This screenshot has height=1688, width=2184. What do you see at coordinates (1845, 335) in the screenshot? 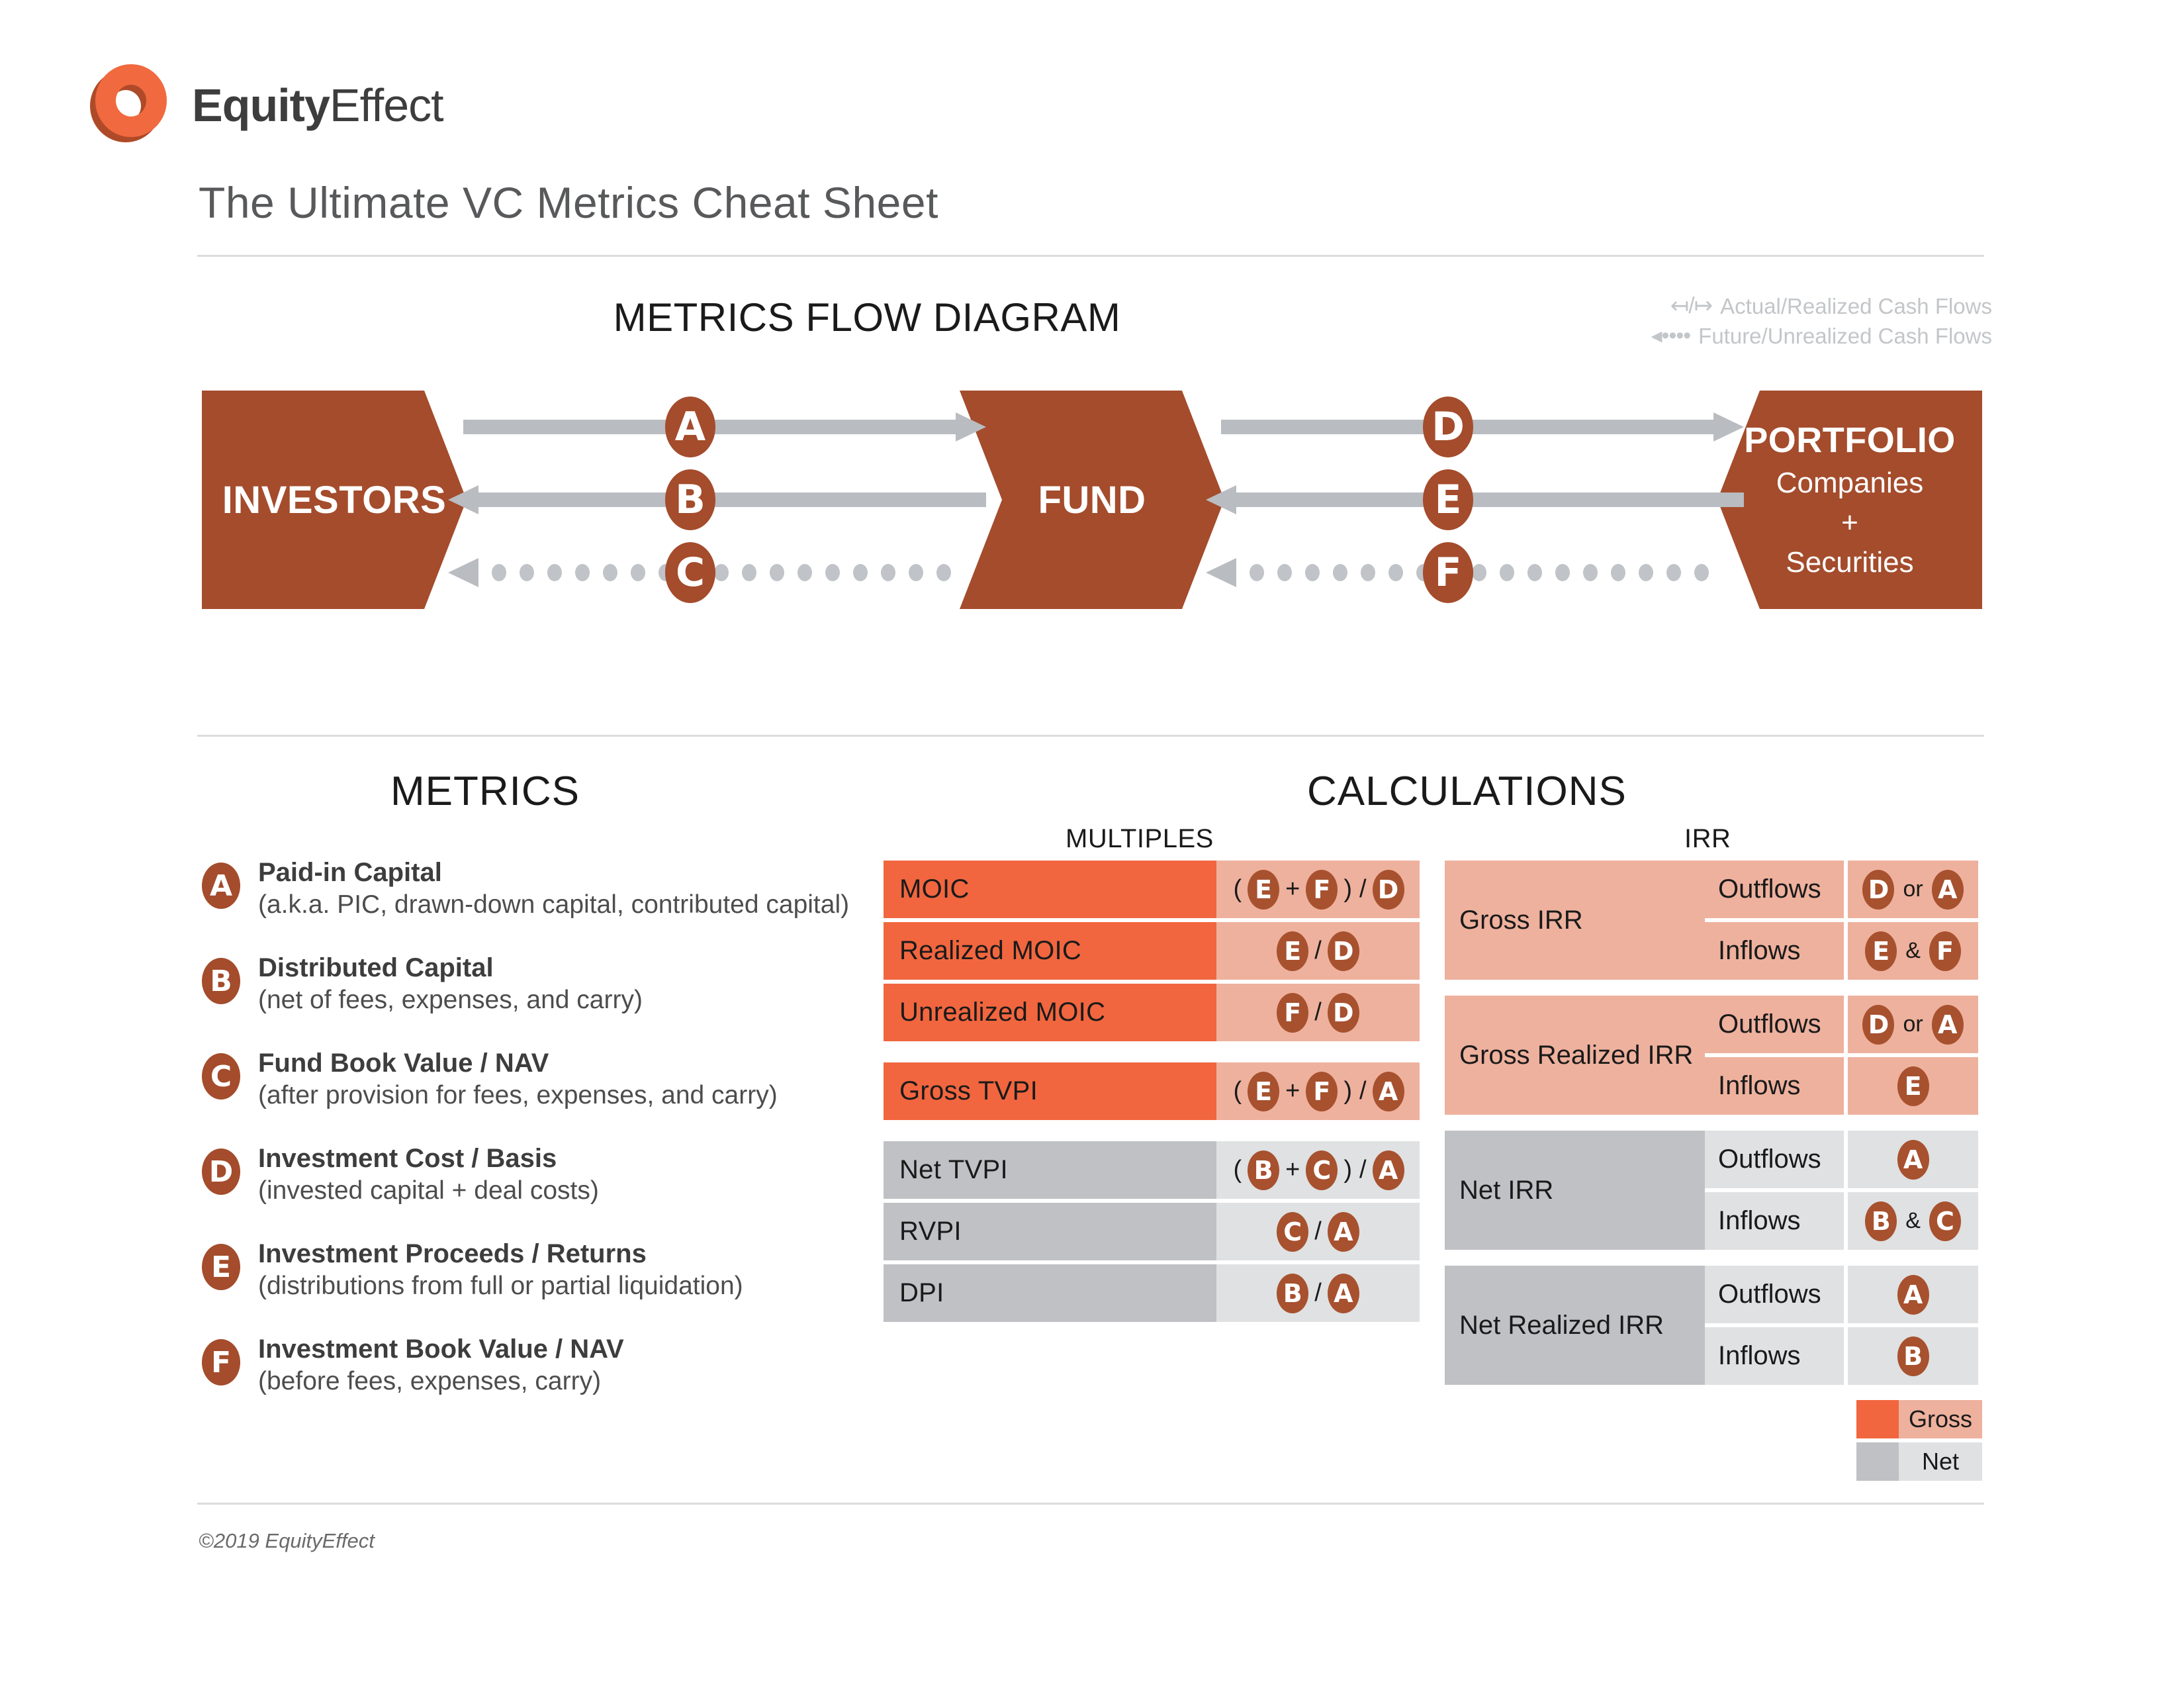
I see `legend-label-future: Future/Unrealized Cash Flows` at bounding box center [1845, 335].